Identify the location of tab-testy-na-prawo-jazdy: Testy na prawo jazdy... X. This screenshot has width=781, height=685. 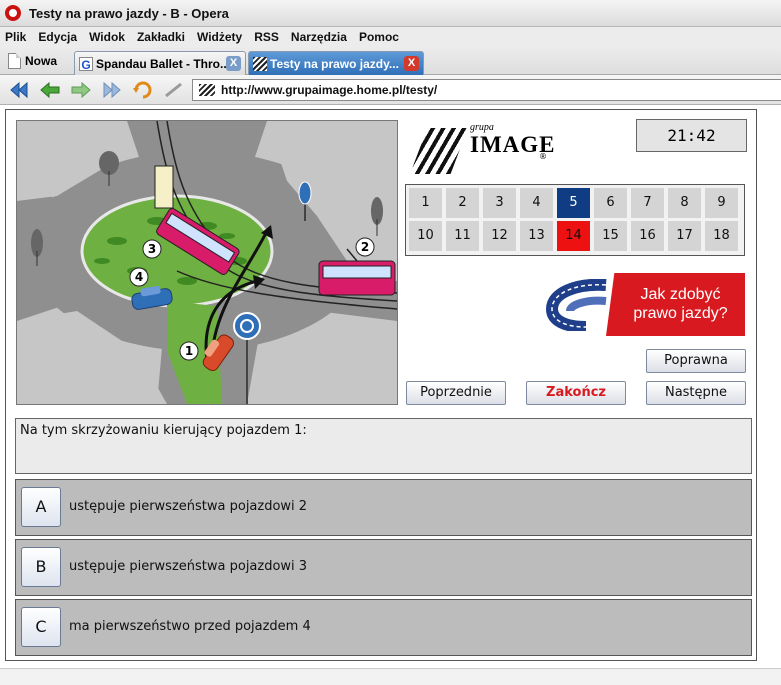
(336, 63).